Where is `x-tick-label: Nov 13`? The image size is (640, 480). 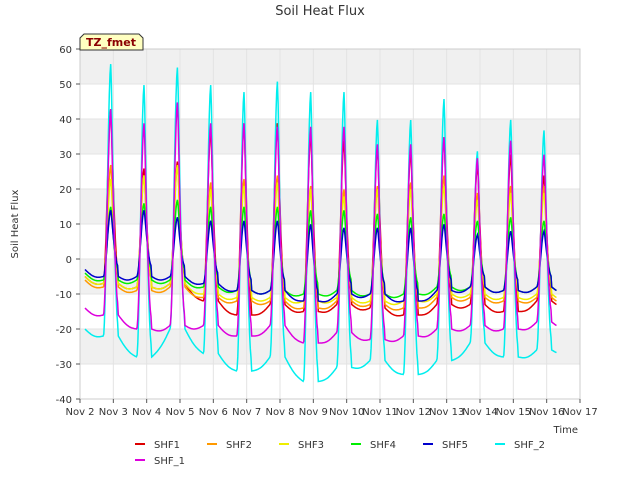
x-tick-label: Nov 13 is located at coordinates (446, 412).